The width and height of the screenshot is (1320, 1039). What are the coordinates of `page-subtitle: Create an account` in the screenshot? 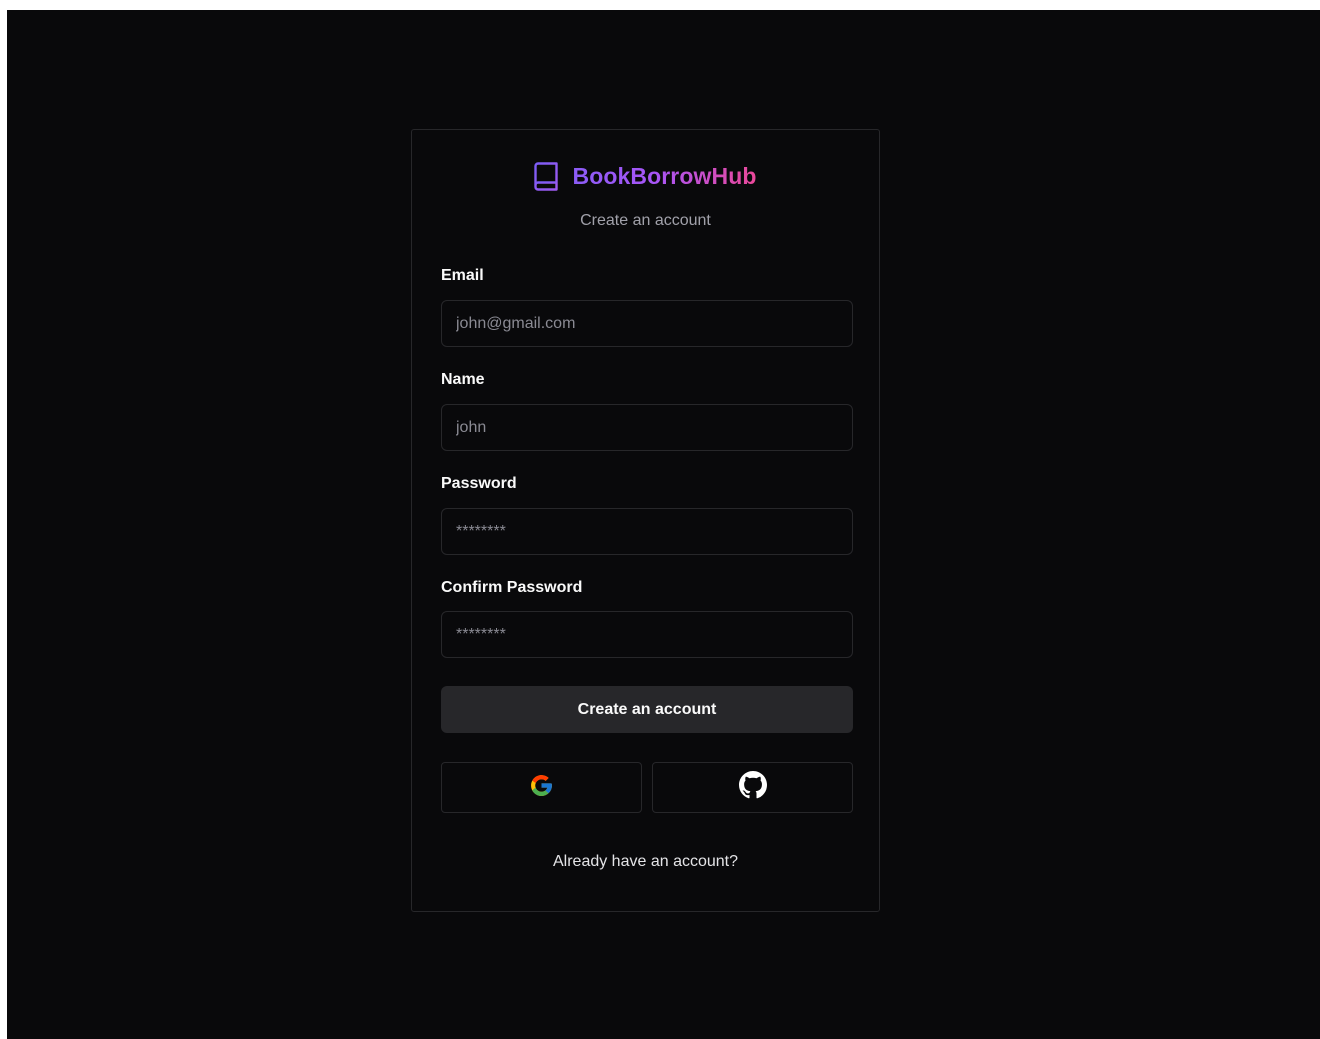 It's located at (645, 220).